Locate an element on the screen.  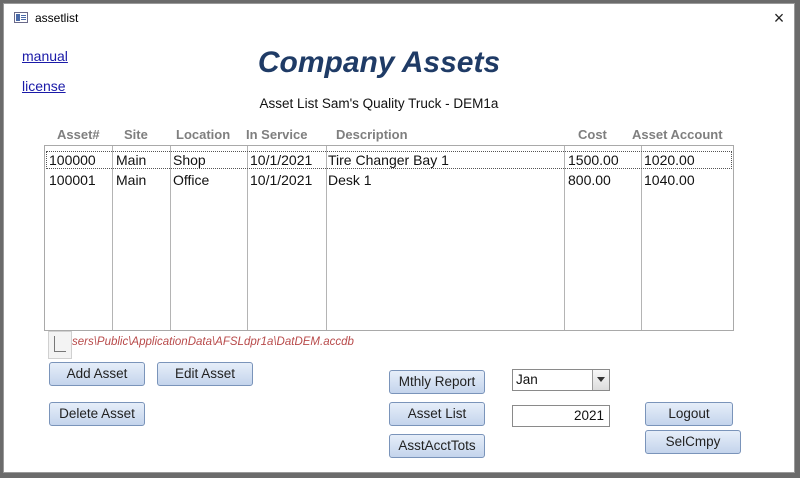
cell-description: Desk 1 is located at coordinates (350, 180).